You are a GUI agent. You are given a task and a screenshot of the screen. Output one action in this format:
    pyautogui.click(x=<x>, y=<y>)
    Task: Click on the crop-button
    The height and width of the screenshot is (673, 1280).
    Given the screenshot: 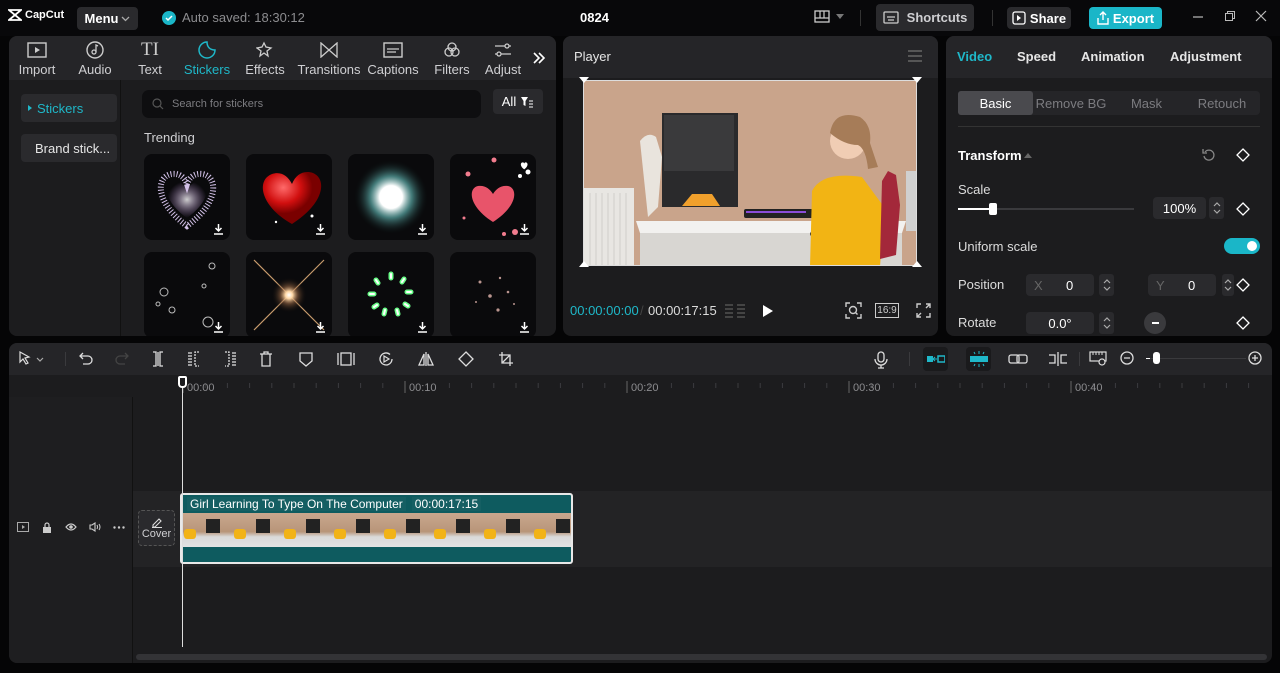 What is the action you would take?
    pyautogui.click(x=506, y=359)
    